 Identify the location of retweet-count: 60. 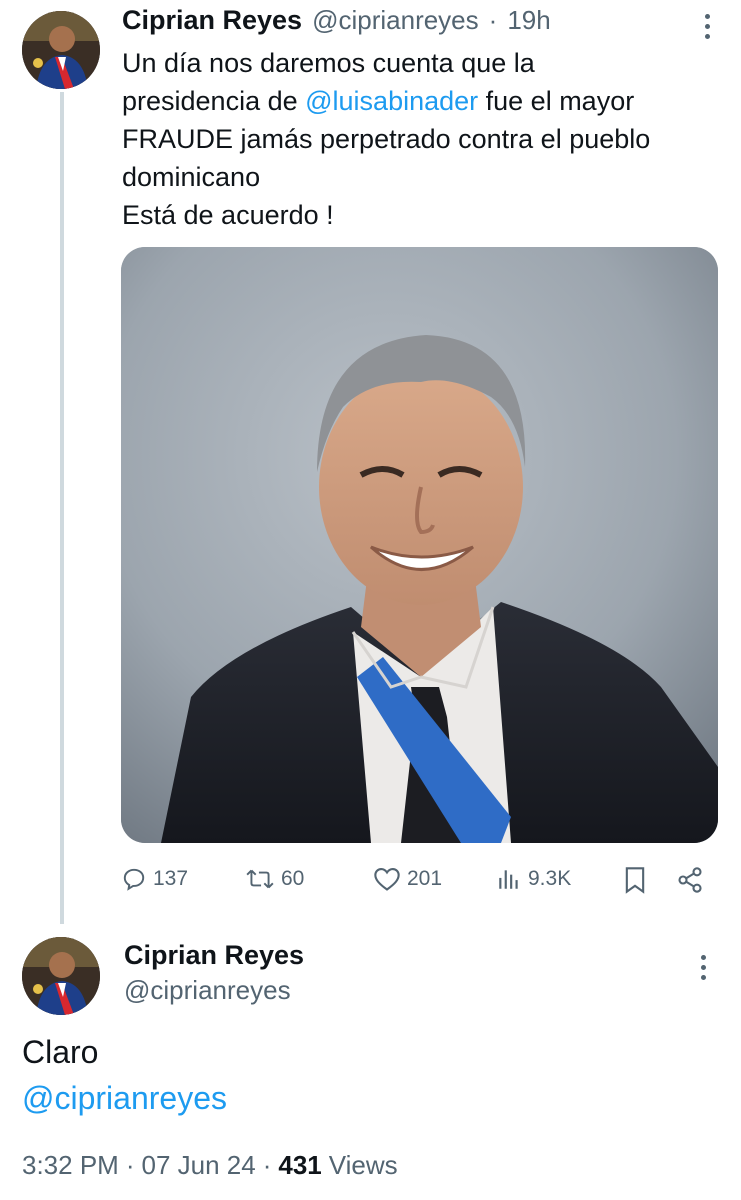
(293, 878).